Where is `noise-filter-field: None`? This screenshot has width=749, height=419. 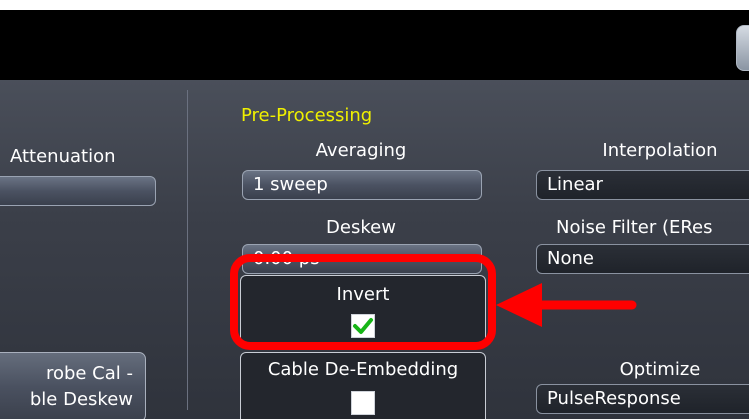 noise-filter-field: None is located at coordinates (642, 259).